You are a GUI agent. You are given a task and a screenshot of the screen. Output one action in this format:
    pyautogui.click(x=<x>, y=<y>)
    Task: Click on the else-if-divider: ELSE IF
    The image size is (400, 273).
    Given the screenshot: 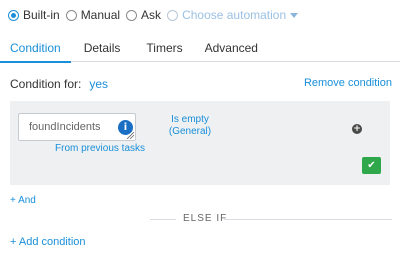 What is the action you would take?
    pyautogui.click(x=271, y=219)
    